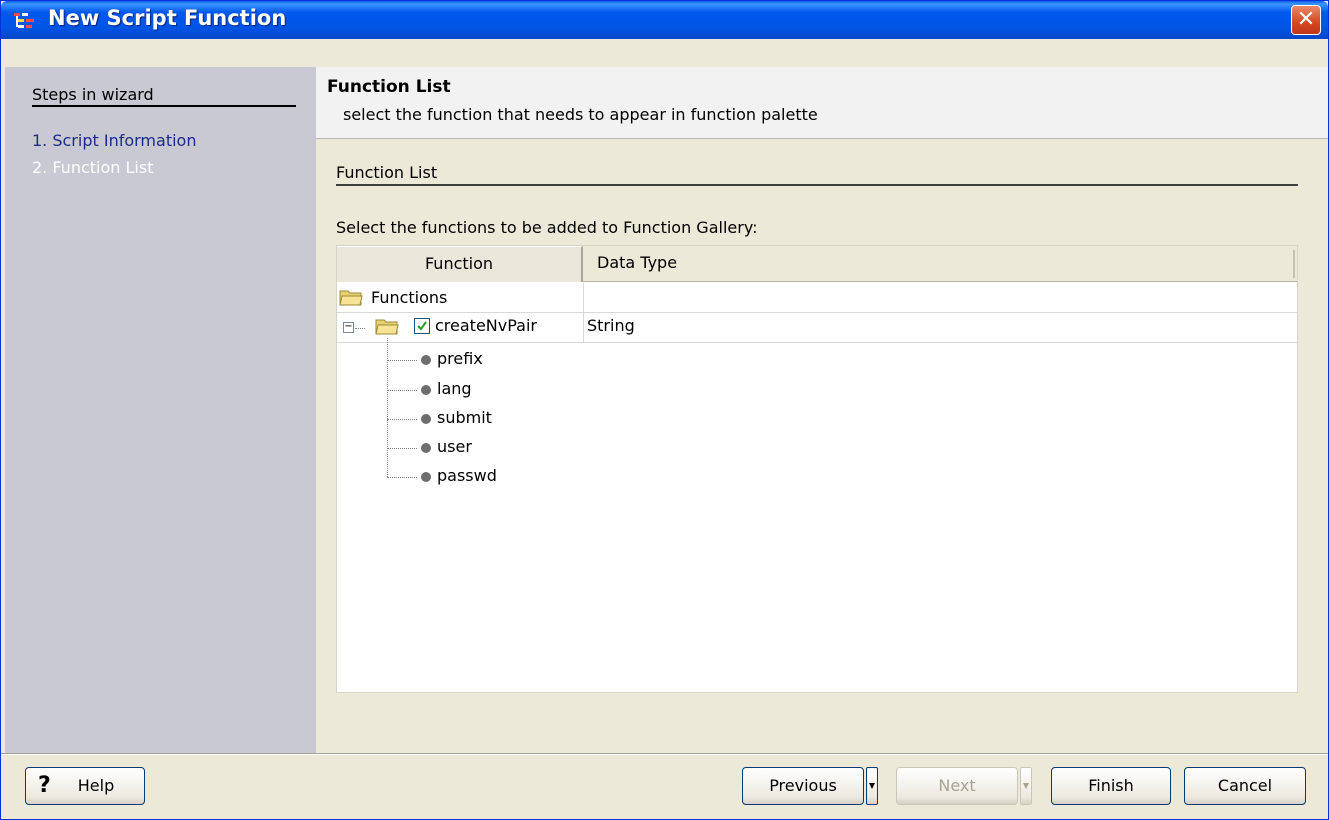 This screenshot has width=1329, height=820. What do you see at coordinates (454, 446) in the screenshot?
I see `param-label: user` at bounding box center [454, 446].